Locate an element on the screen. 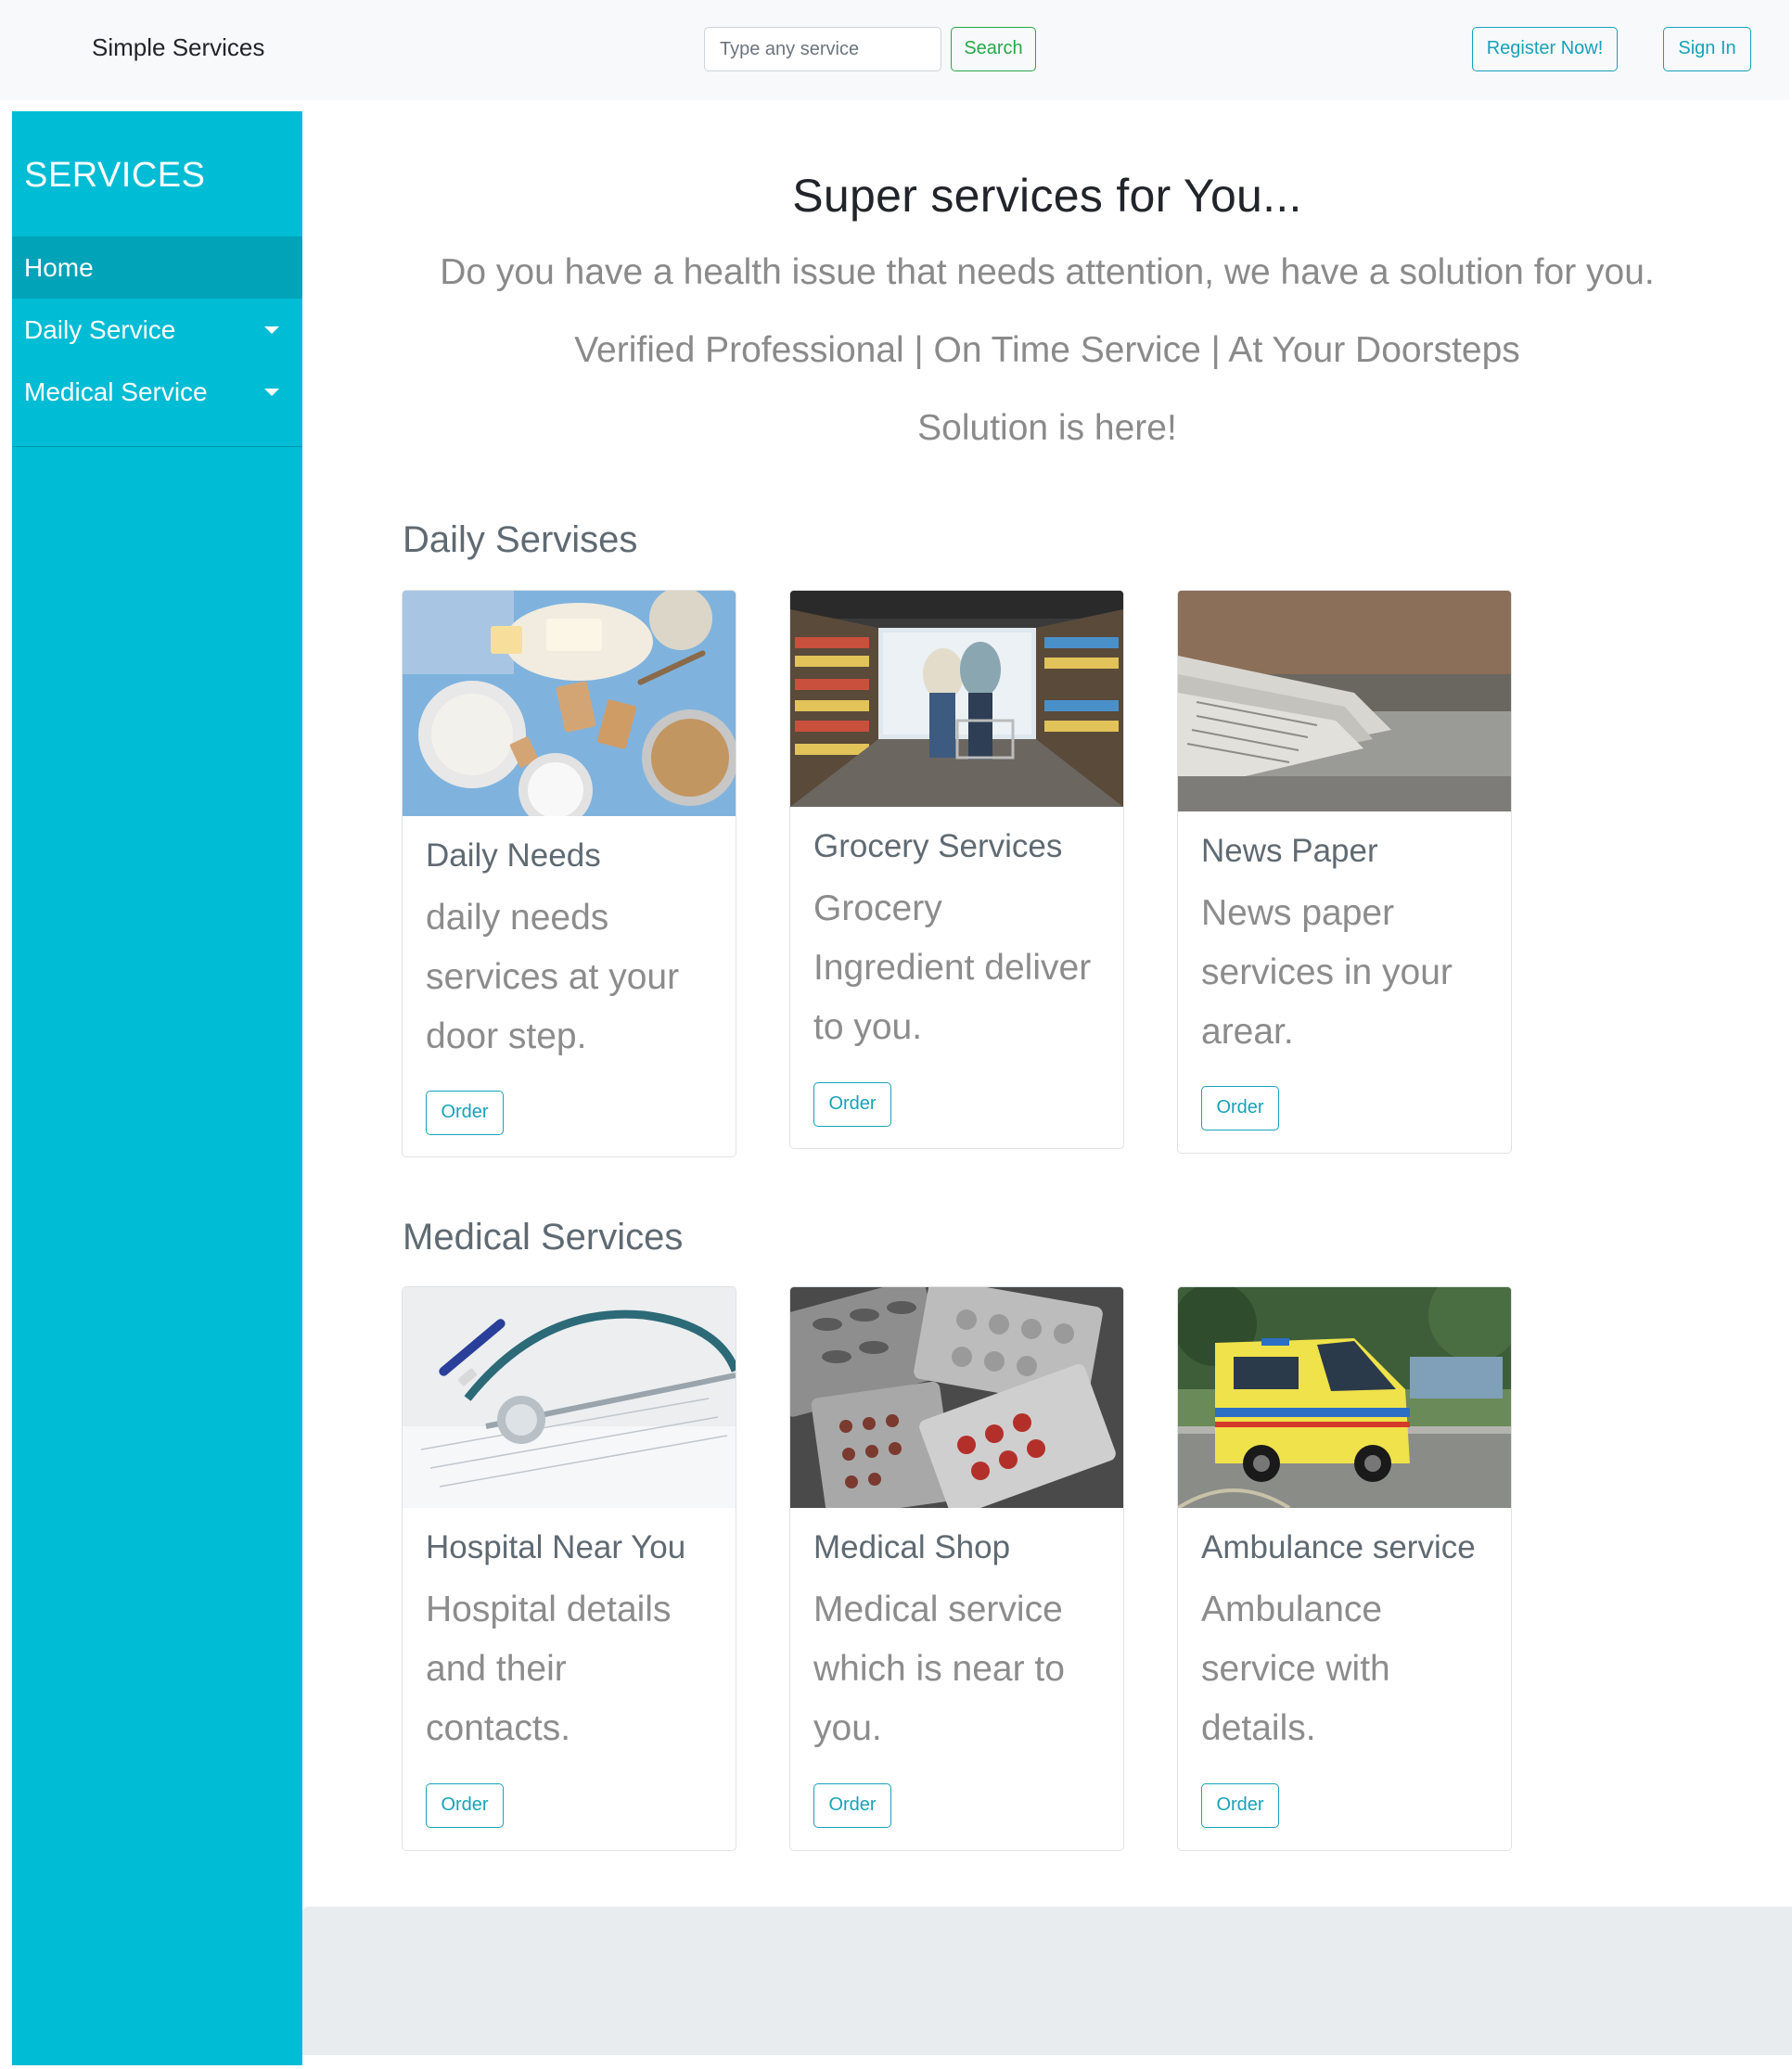 The image size is (1792, 2069). medical-shop-image is located at coordinates (956, 1397).